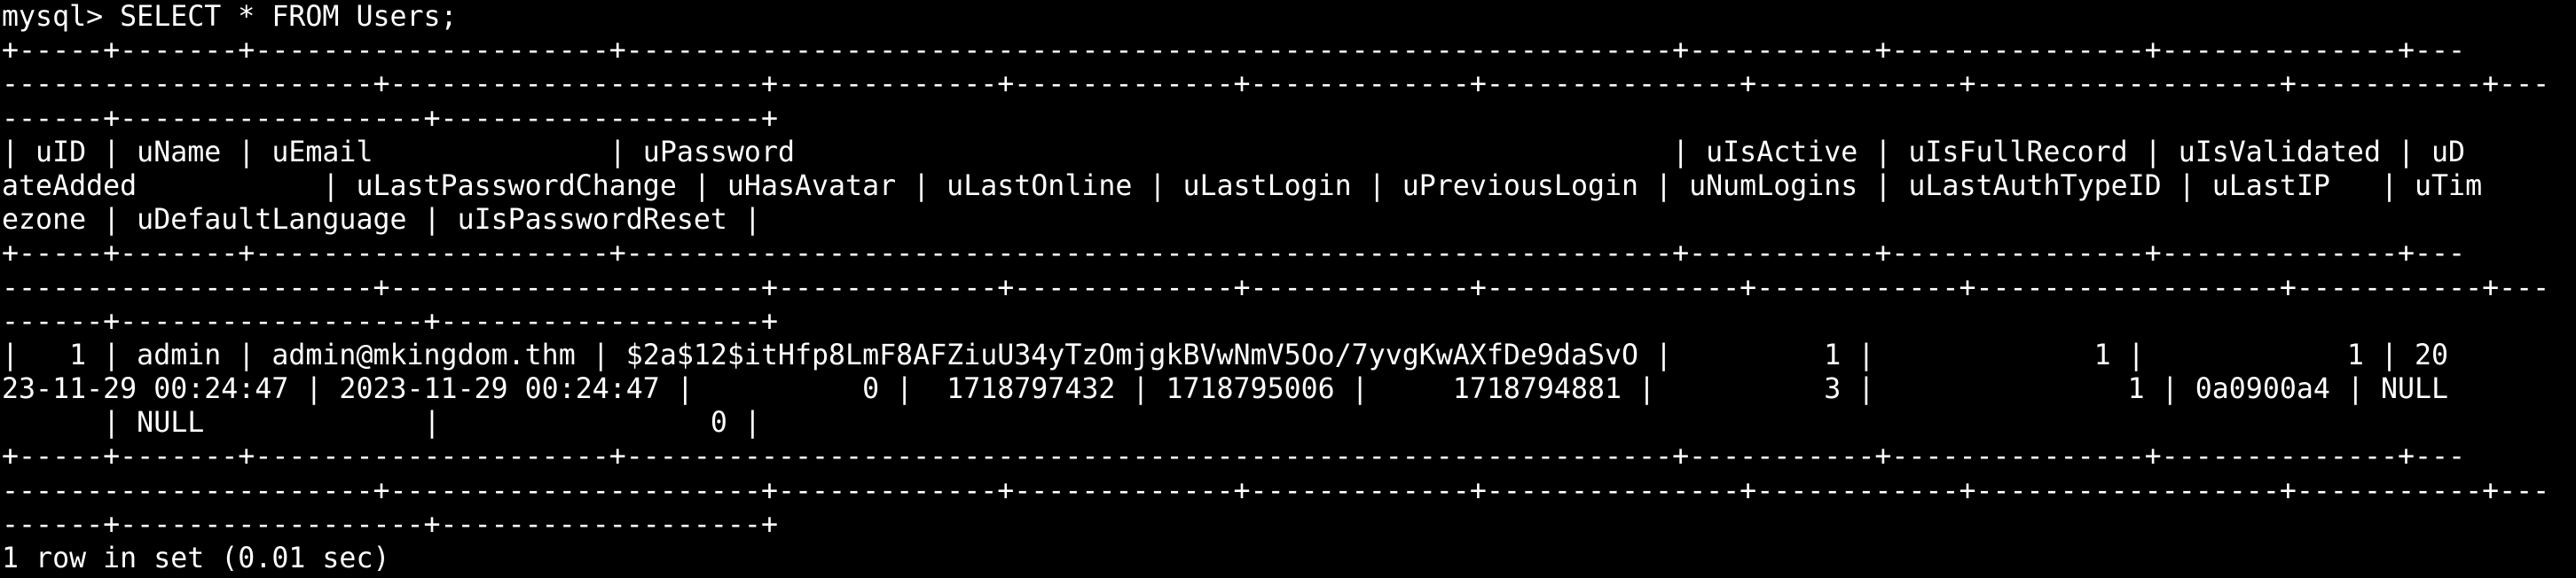  I want to click on table-row-line: | NULL | 0 |, so click(381, 423).